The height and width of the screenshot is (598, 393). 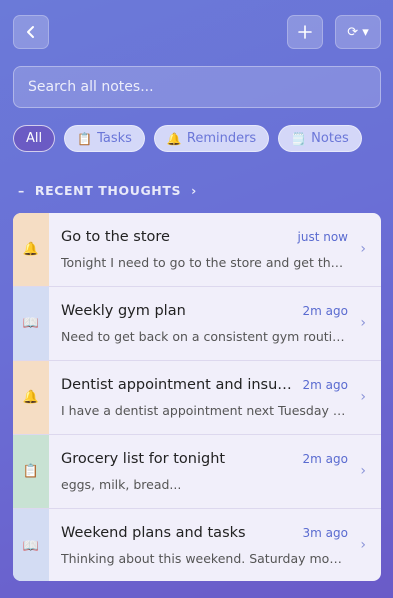 I want to click on chevron-left-icon, so click(x=30, y=32).